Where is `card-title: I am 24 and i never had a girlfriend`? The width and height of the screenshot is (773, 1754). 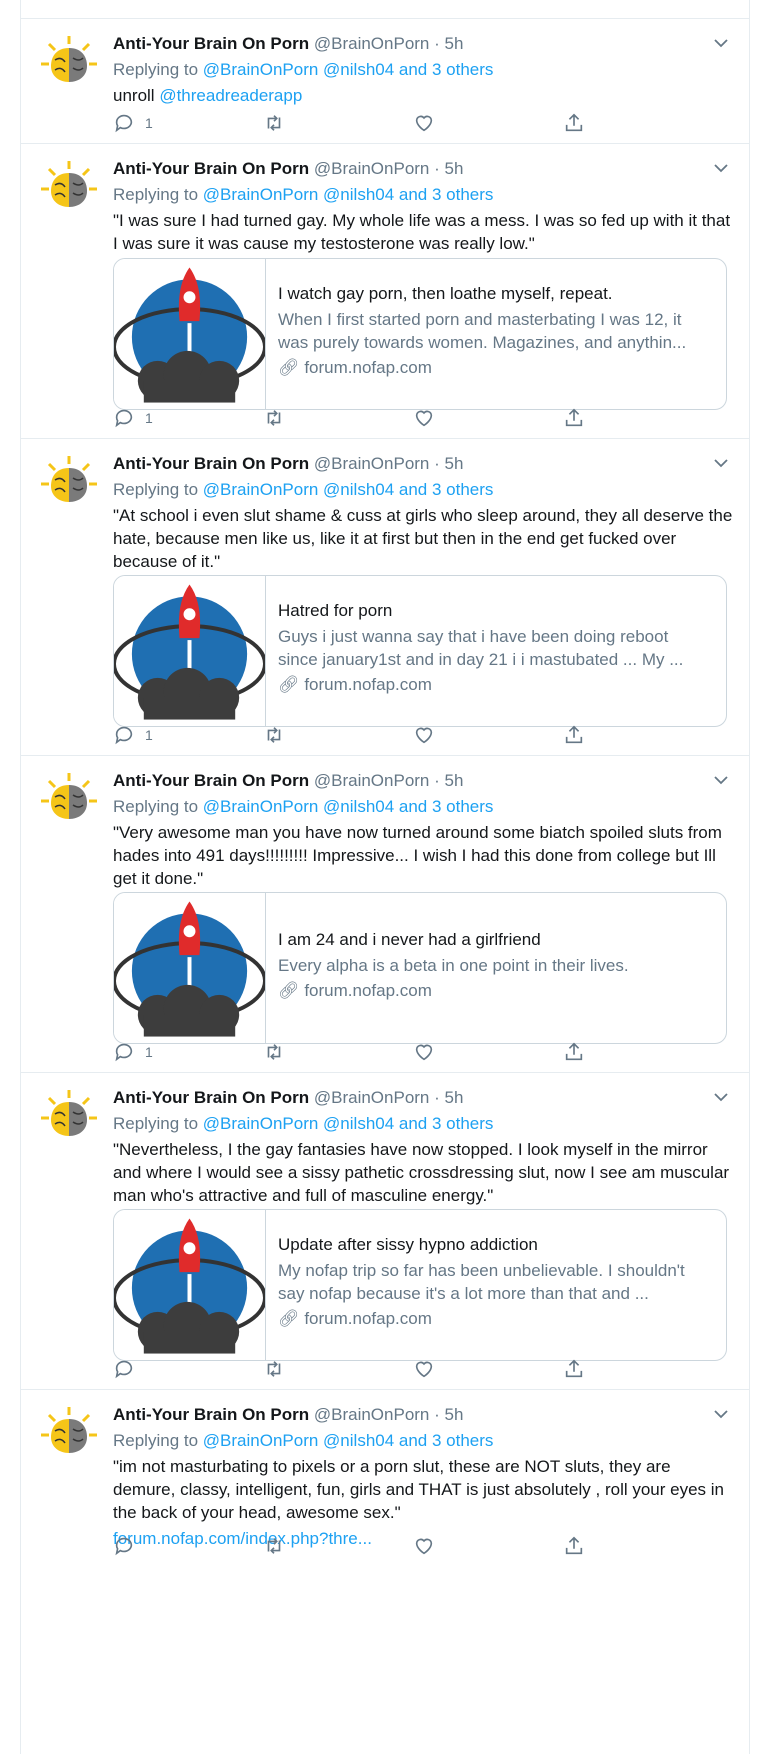 card-title: I am 24 and i never had a girlfriend is located at coordinates (409, 939).